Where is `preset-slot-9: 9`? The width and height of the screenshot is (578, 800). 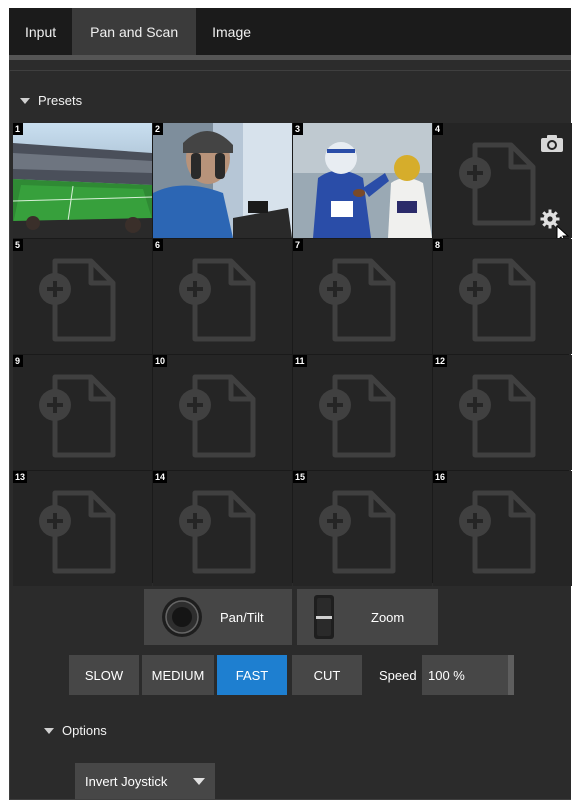
preset-slot-9: 9 is located at coordinates (82, 412).